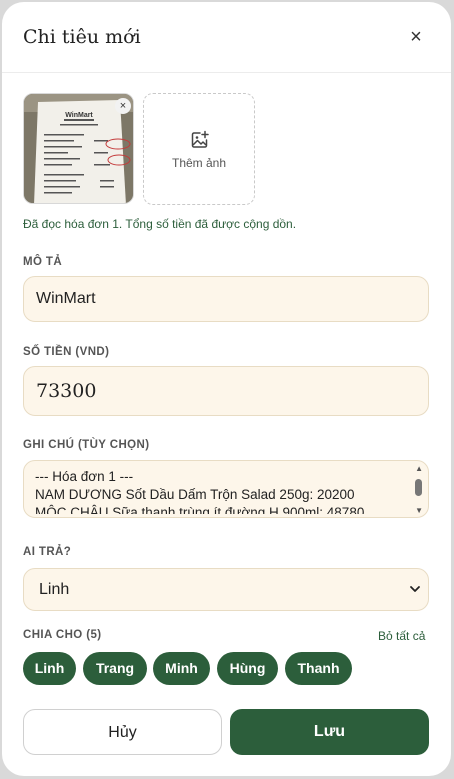  I want to click on split-member-chip: Linh, so click(49, 668).